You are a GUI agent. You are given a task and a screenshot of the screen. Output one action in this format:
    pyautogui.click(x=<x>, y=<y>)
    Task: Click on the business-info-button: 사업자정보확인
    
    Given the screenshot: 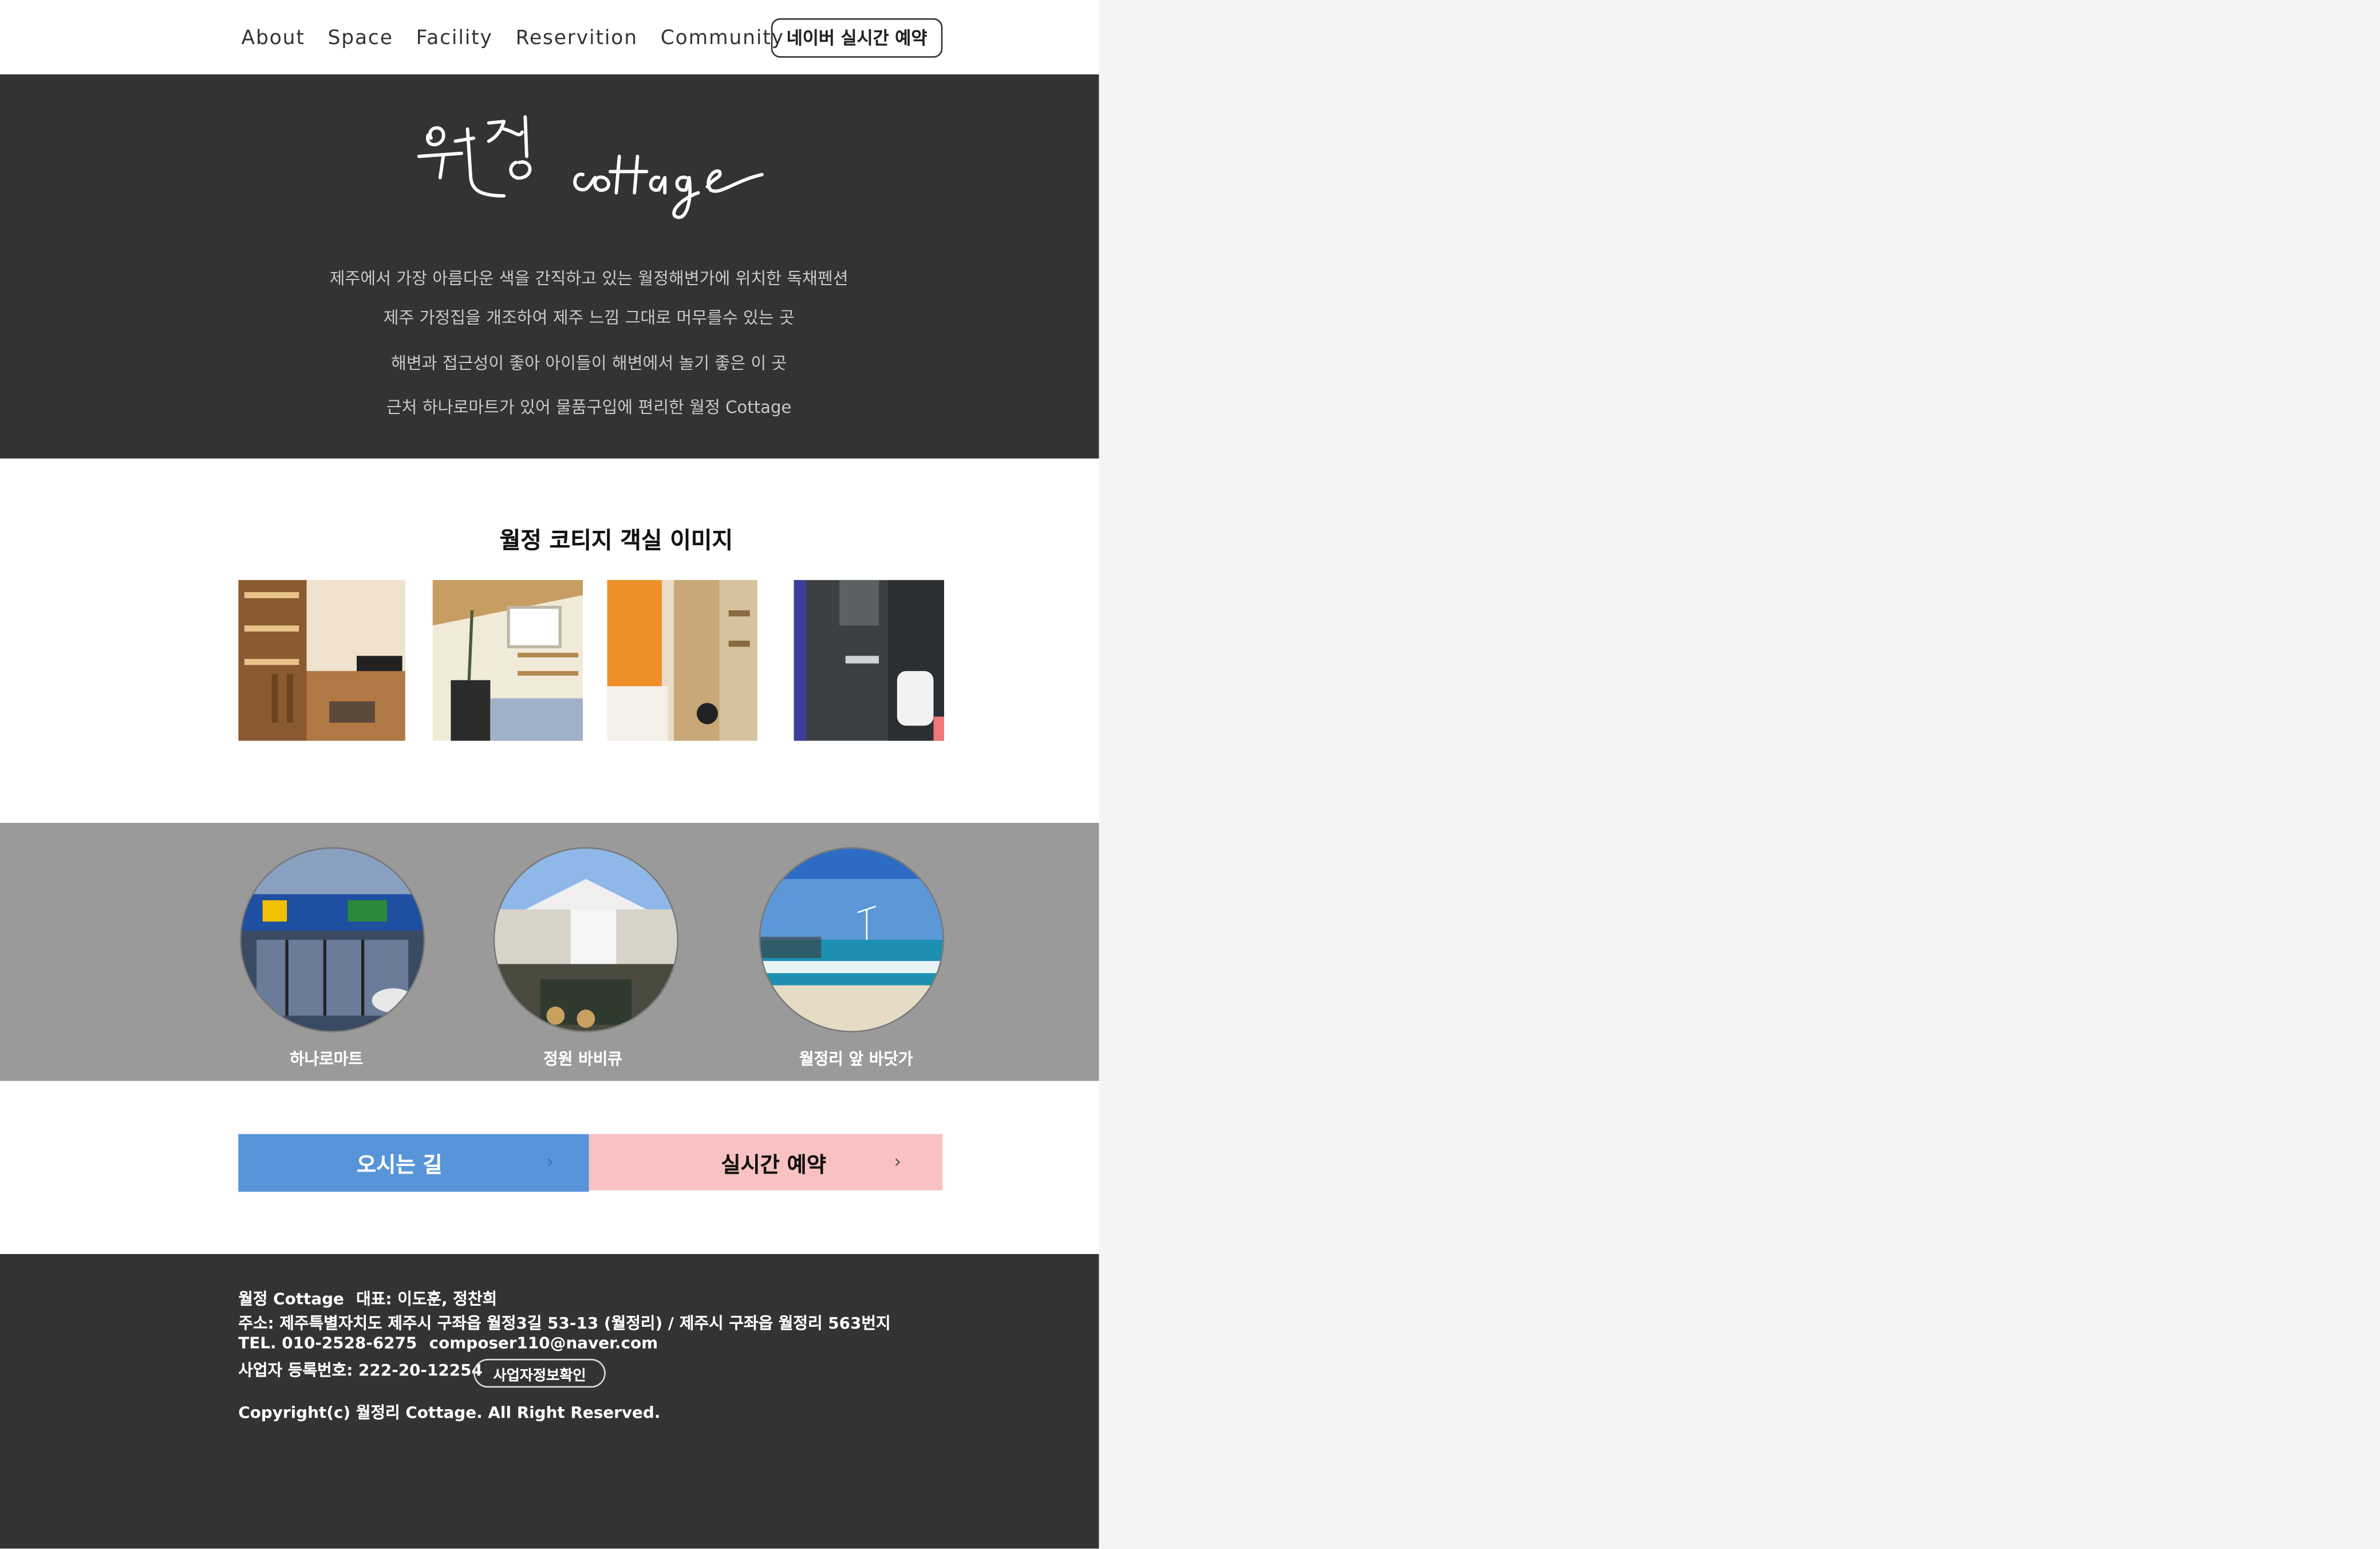 What is the action you would take?
    pyautogui.click(x=539, y=1373)
    